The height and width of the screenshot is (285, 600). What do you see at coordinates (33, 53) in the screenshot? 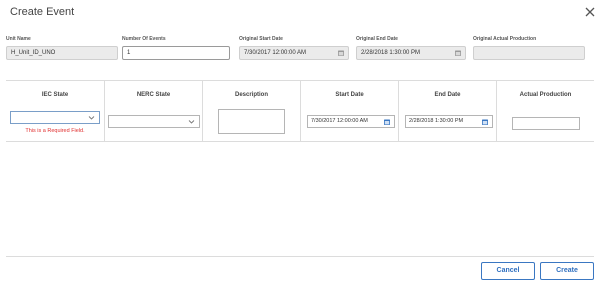
I see `unit-name-value: H_Unit_ID_UNO` at bounding box center [33, 53].